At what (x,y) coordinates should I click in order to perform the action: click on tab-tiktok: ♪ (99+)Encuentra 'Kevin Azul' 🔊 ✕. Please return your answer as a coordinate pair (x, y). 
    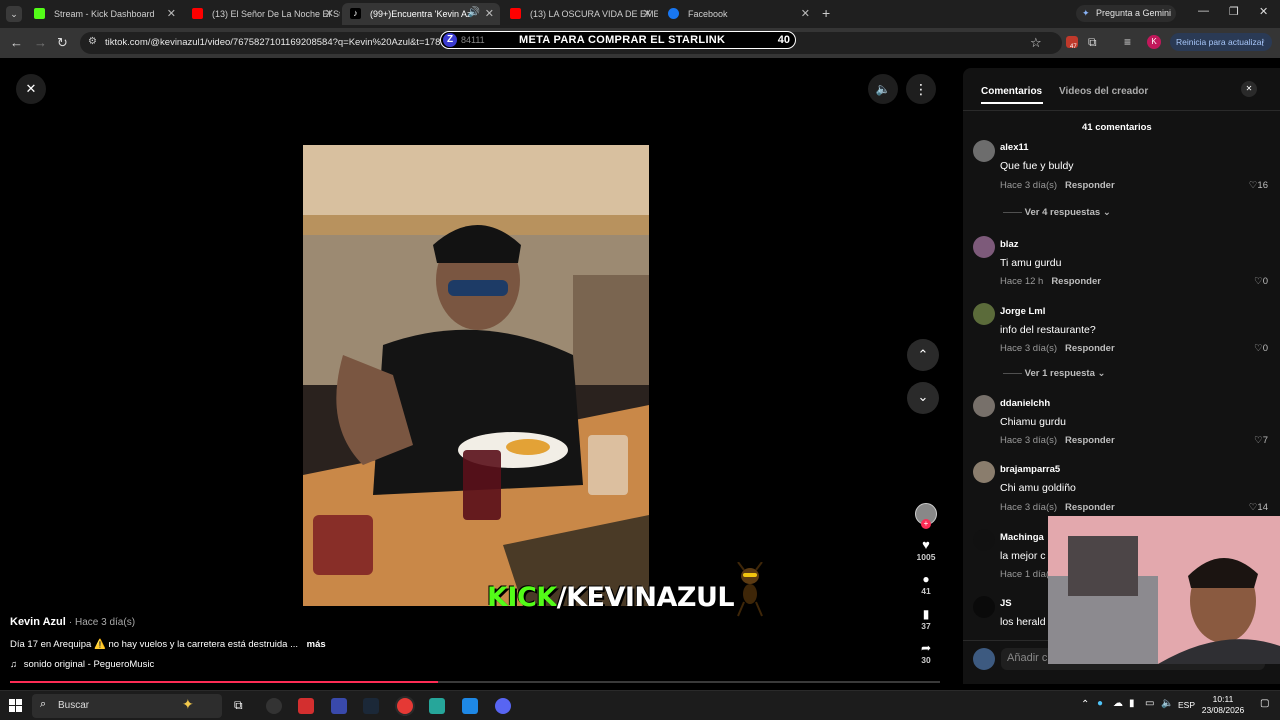
    Looking at the image, I should click on (421, 14).